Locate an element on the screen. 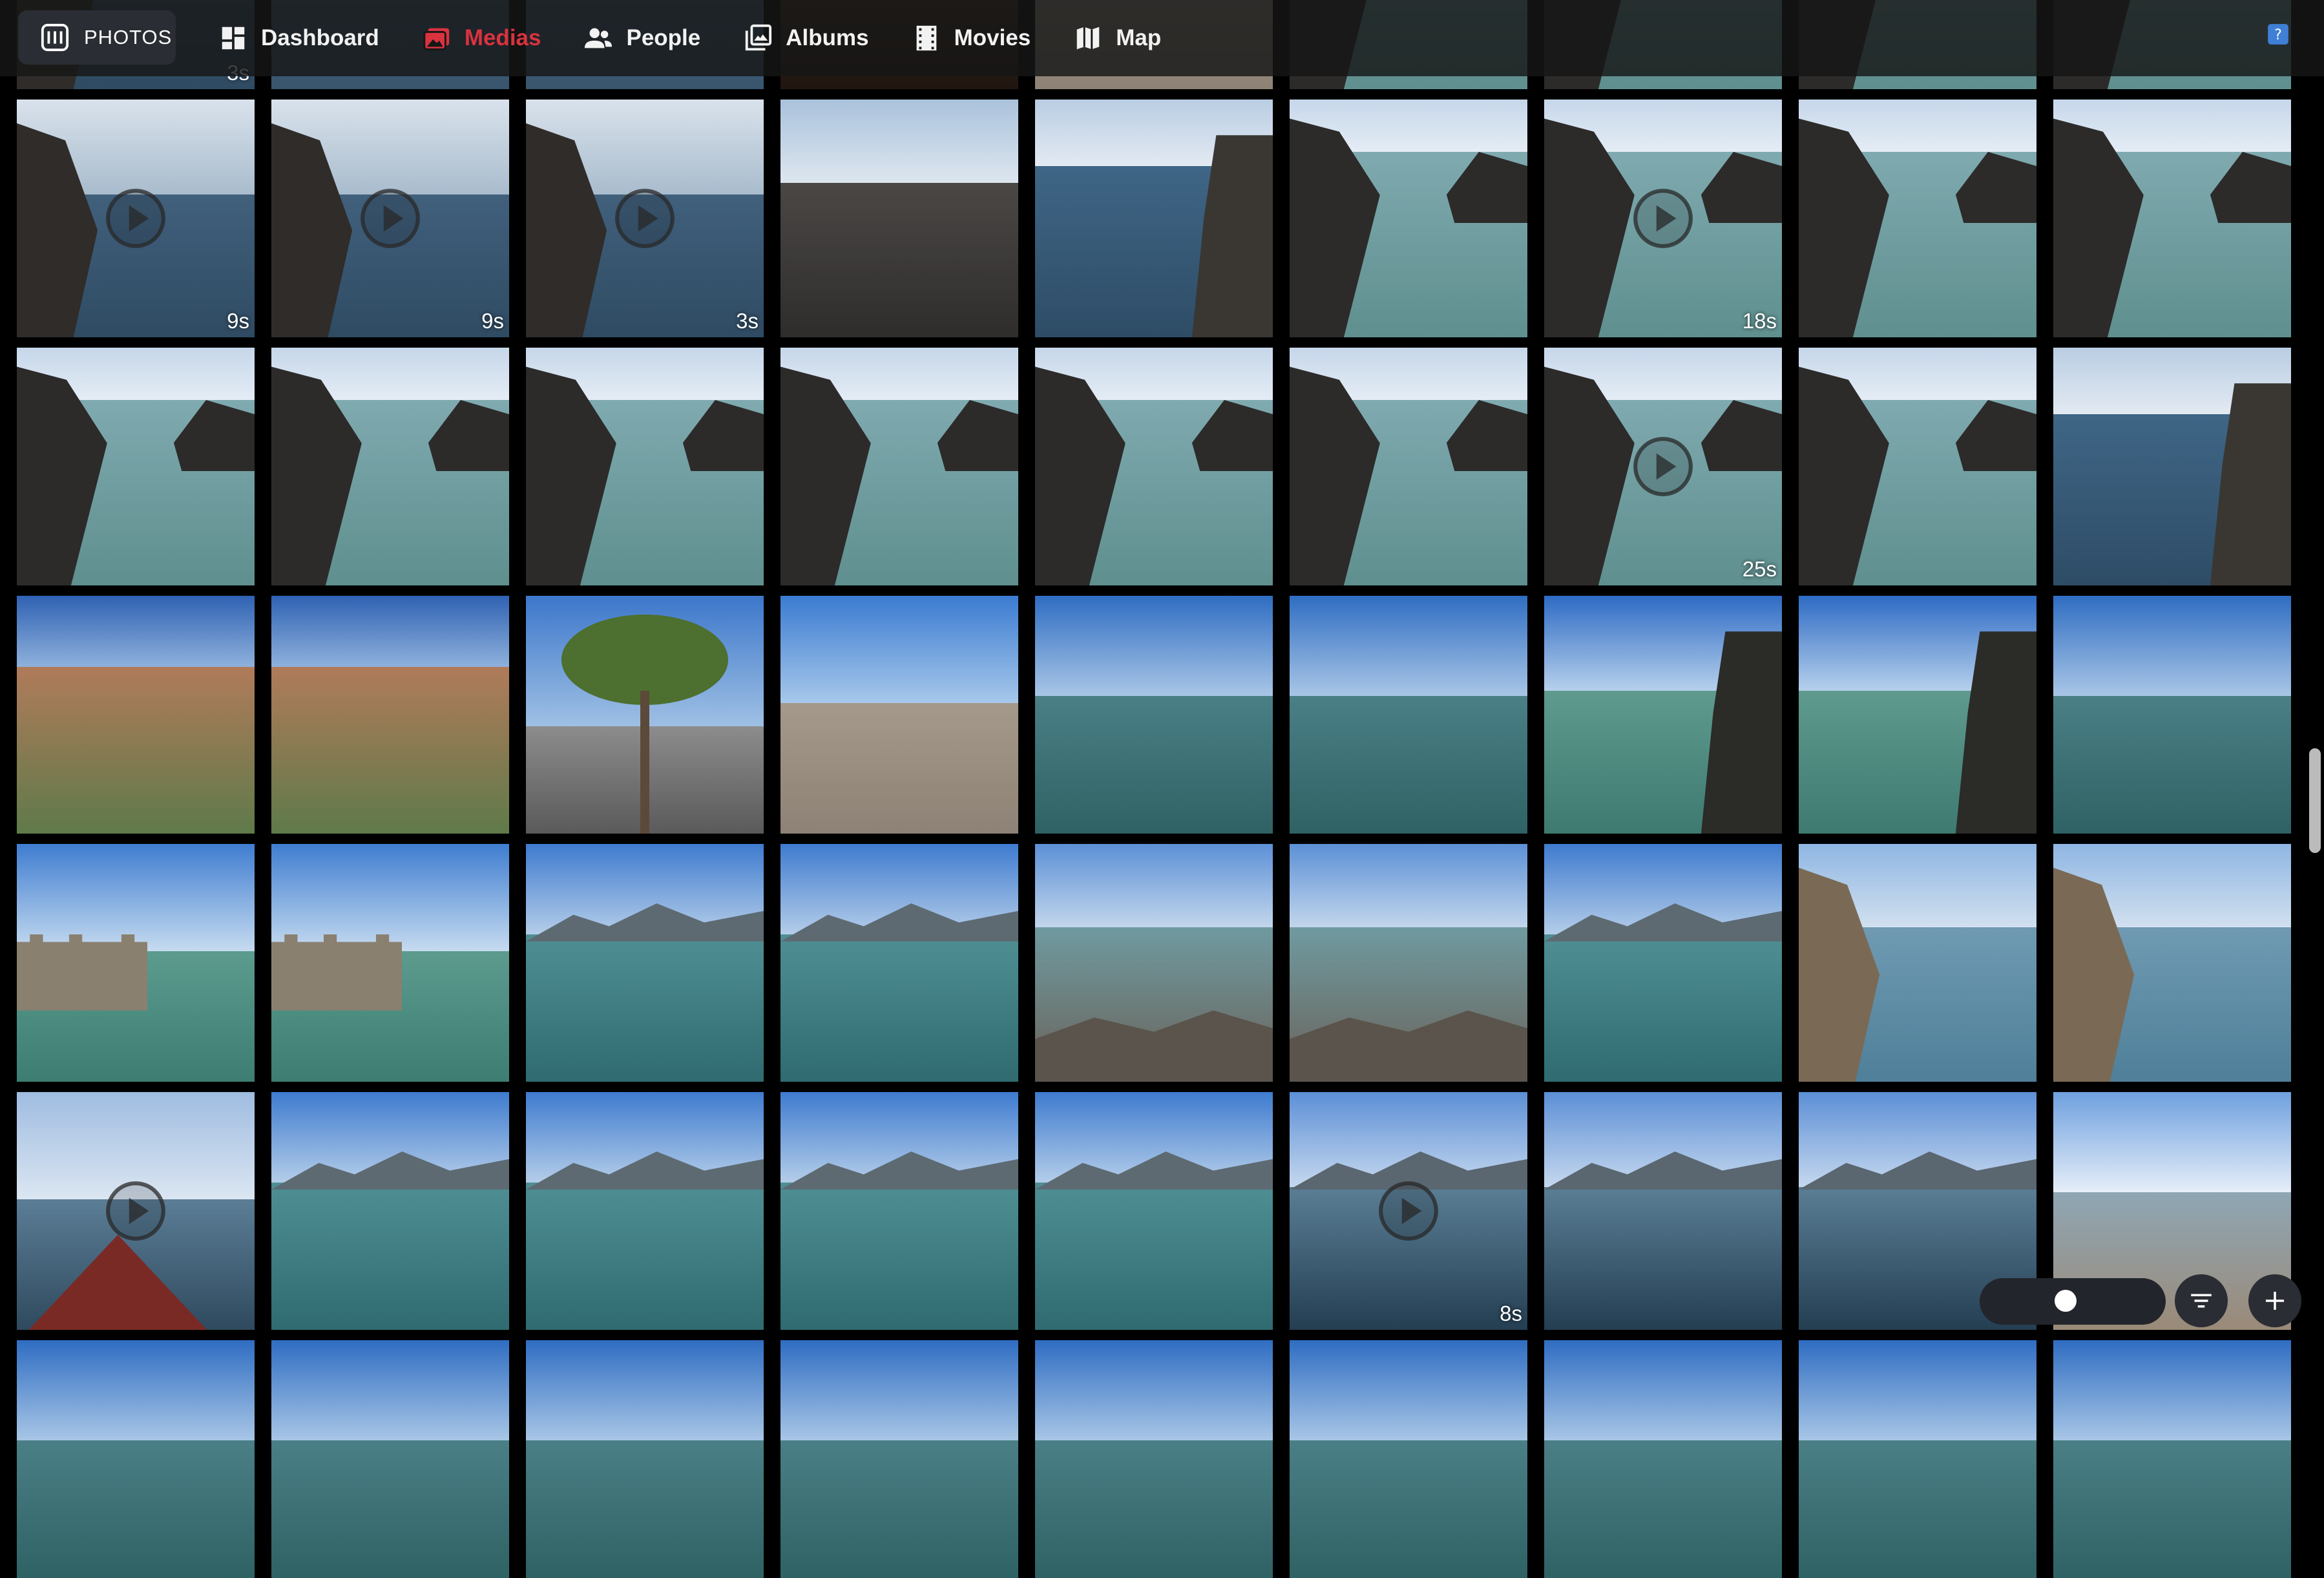  video-duration: 8s is located at coordinates (1511, 1313).